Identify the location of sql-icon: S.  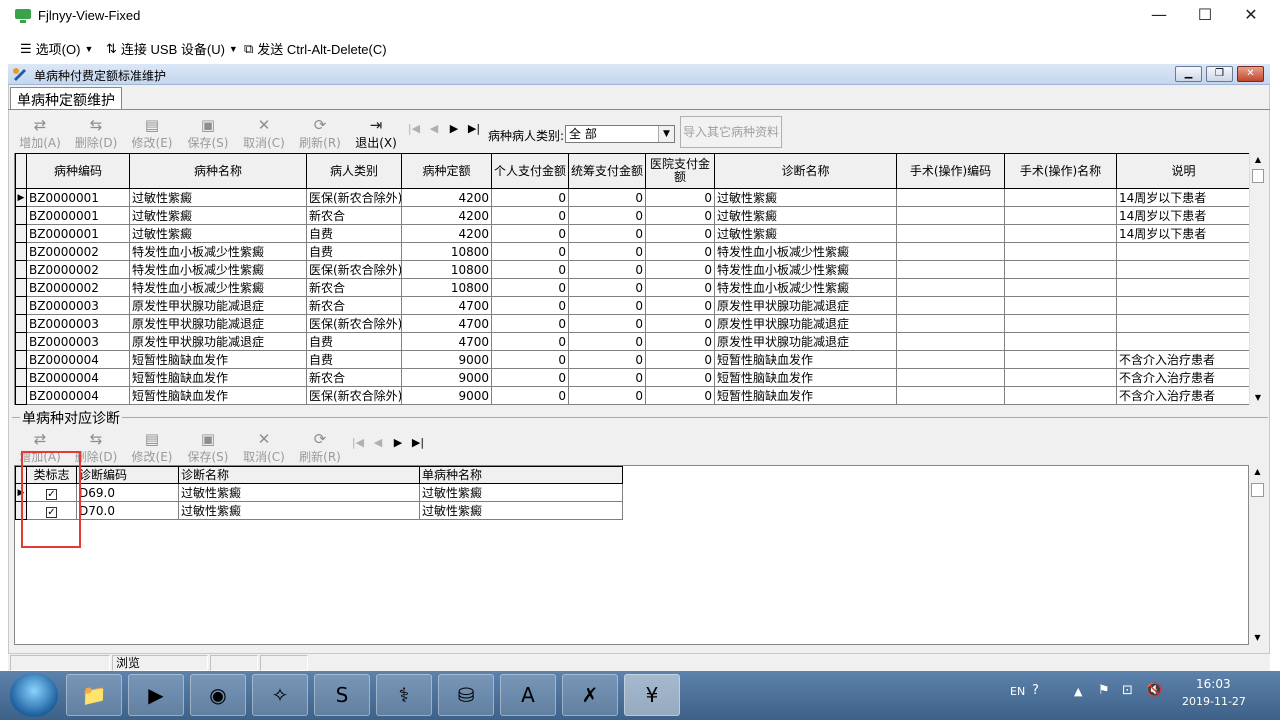
(342, 695).